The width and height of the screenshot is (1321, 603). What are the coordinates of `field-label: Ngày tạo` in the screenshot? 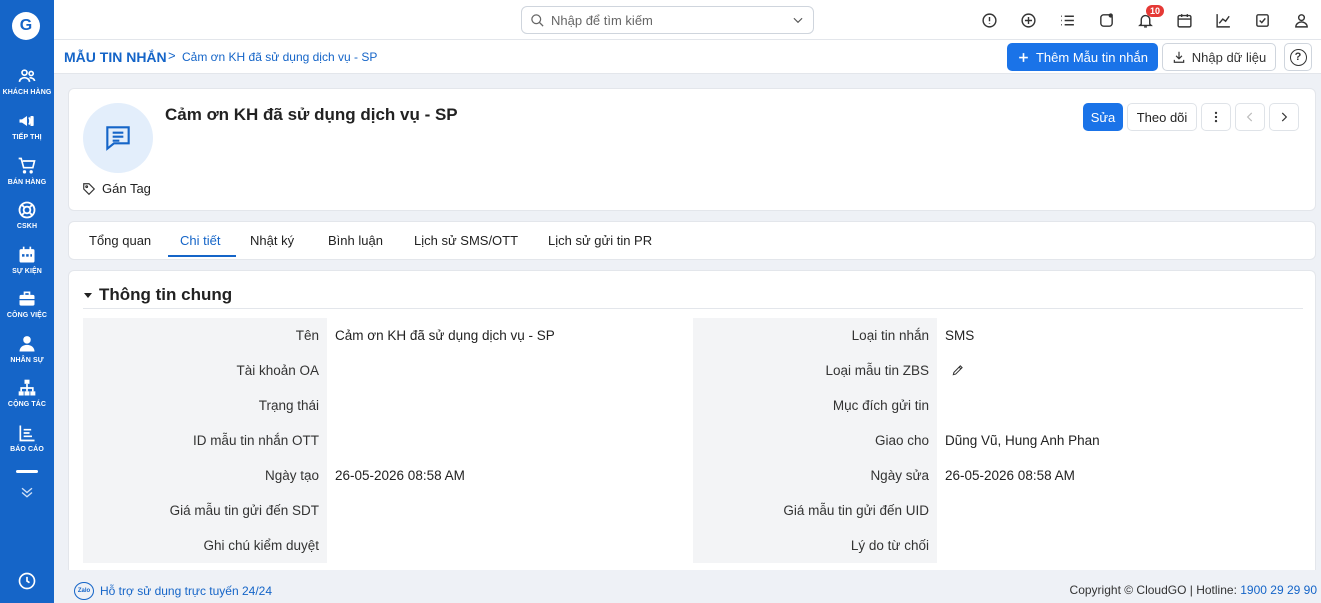 It's located at (205, 475).